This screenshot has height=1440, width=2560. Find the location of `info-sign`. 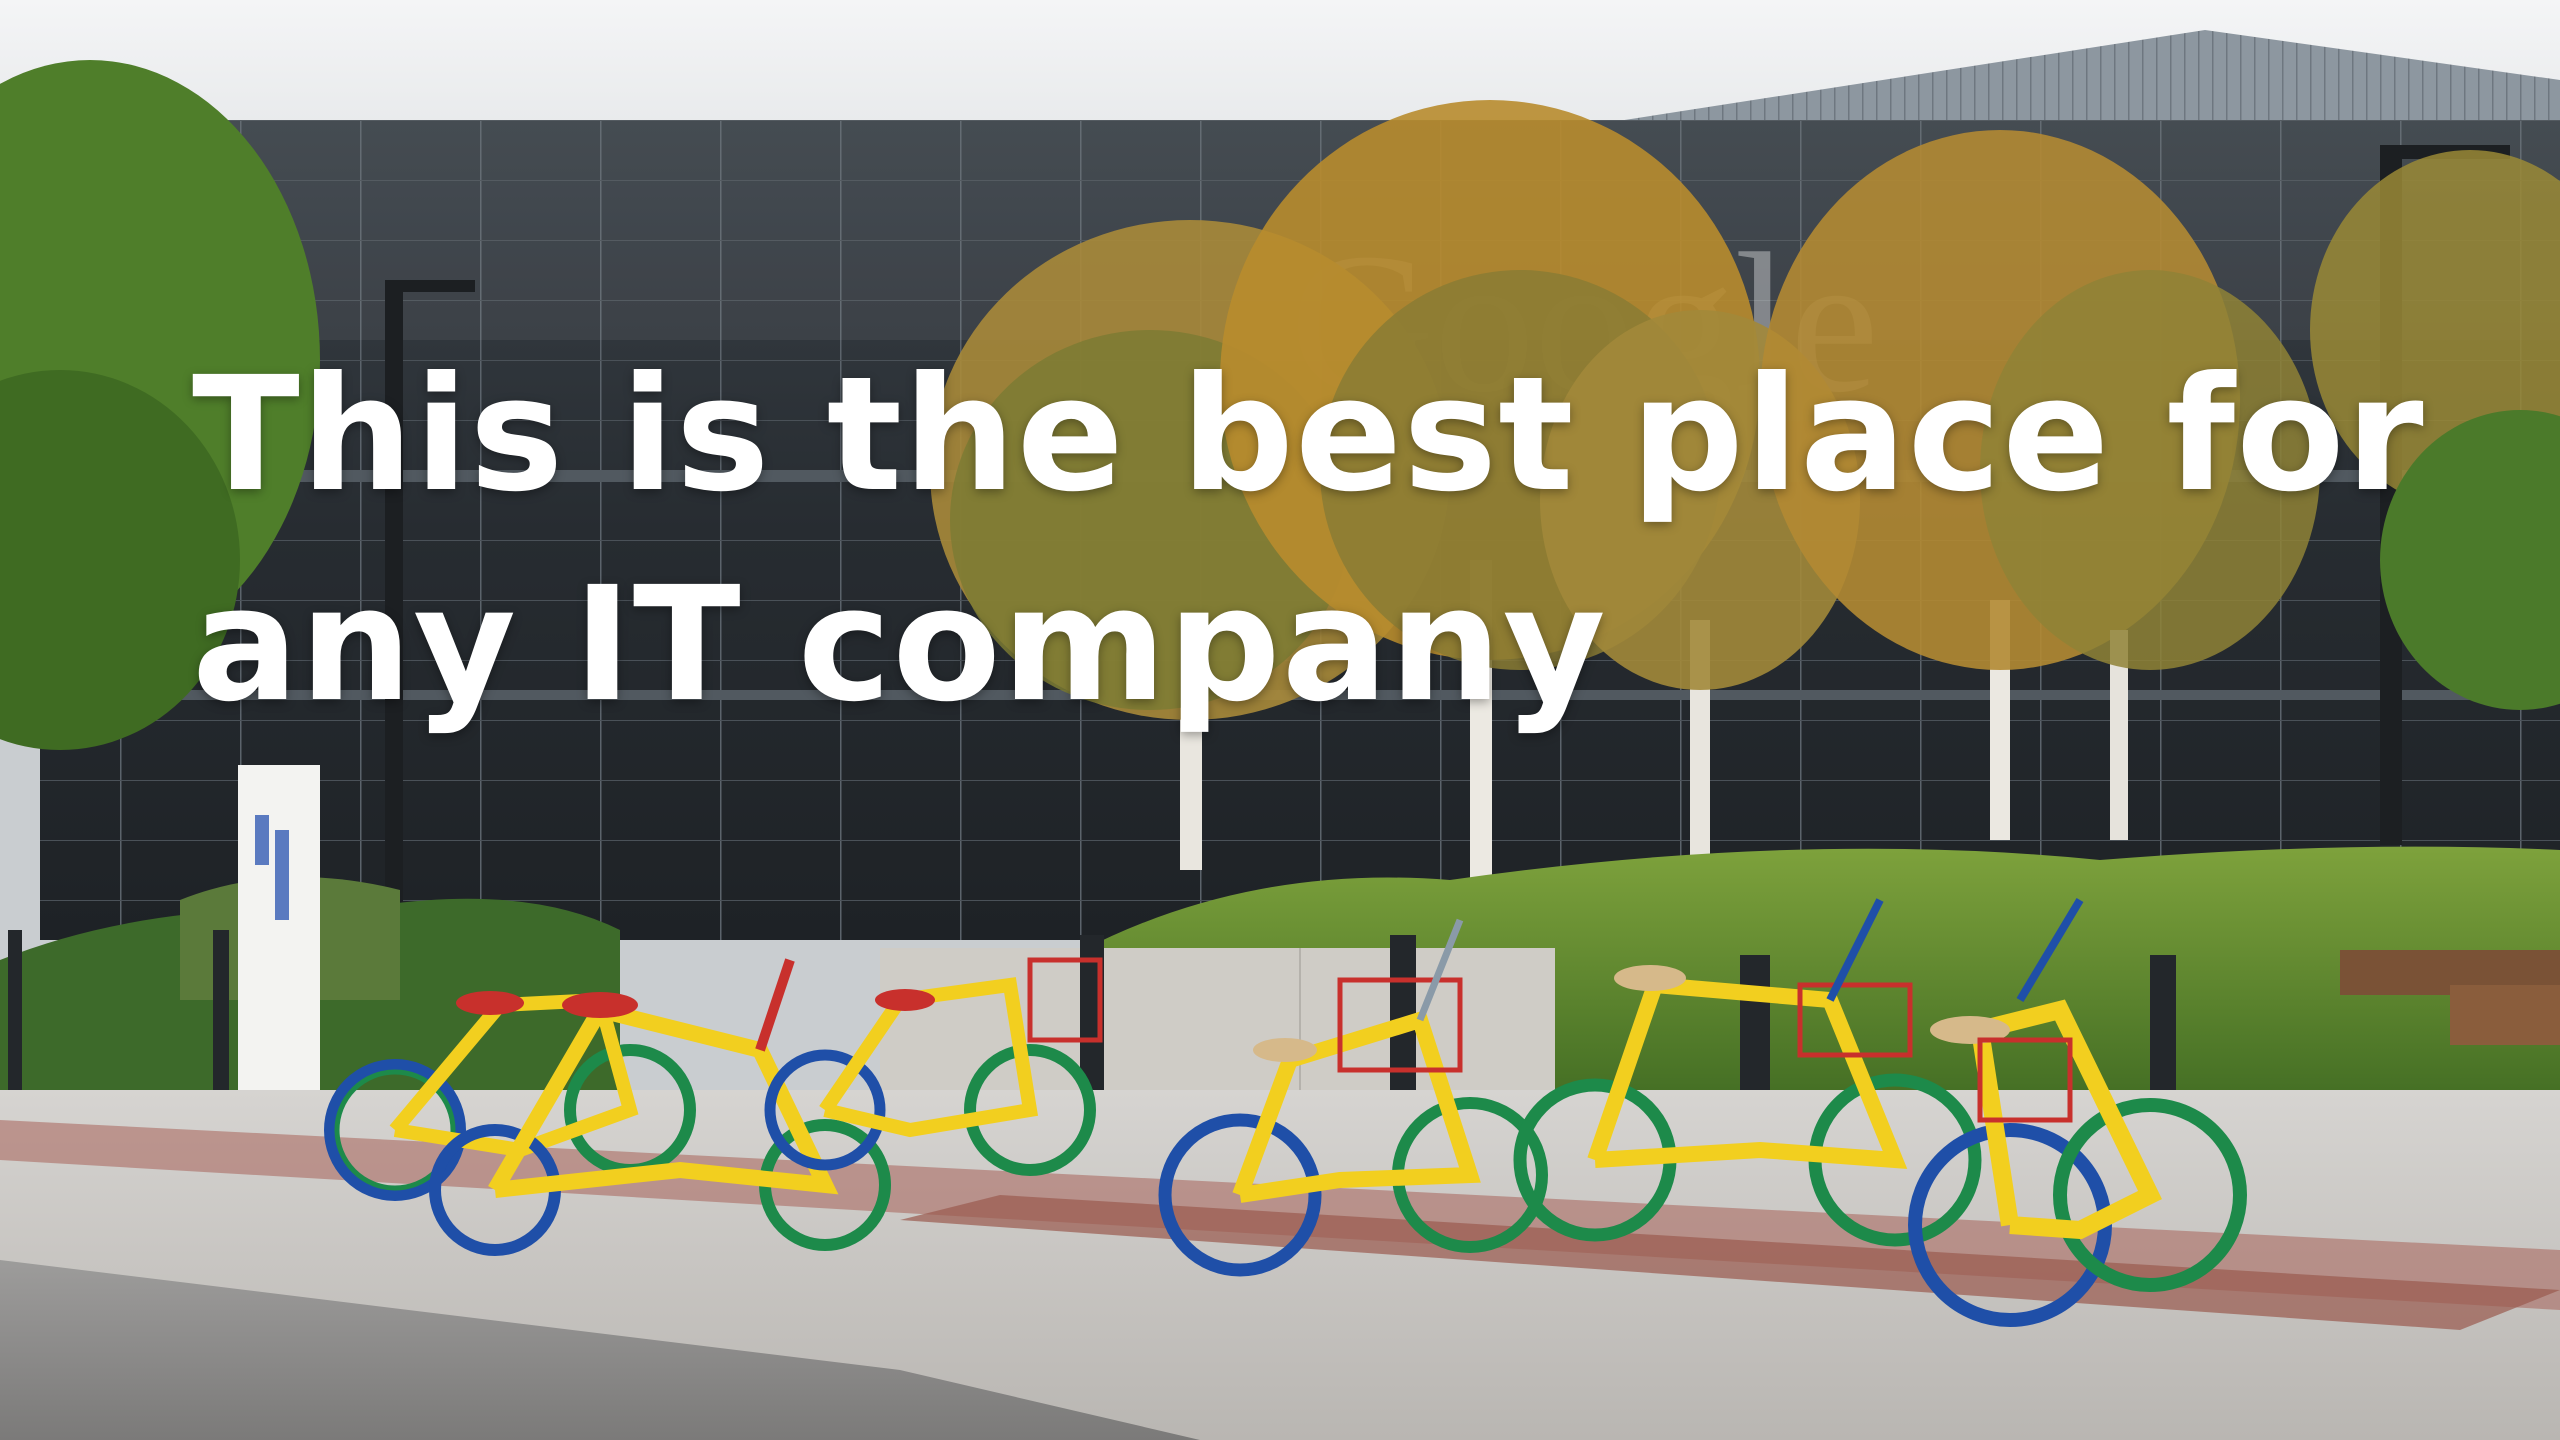

info-sign is located at coordinates (279, 927).